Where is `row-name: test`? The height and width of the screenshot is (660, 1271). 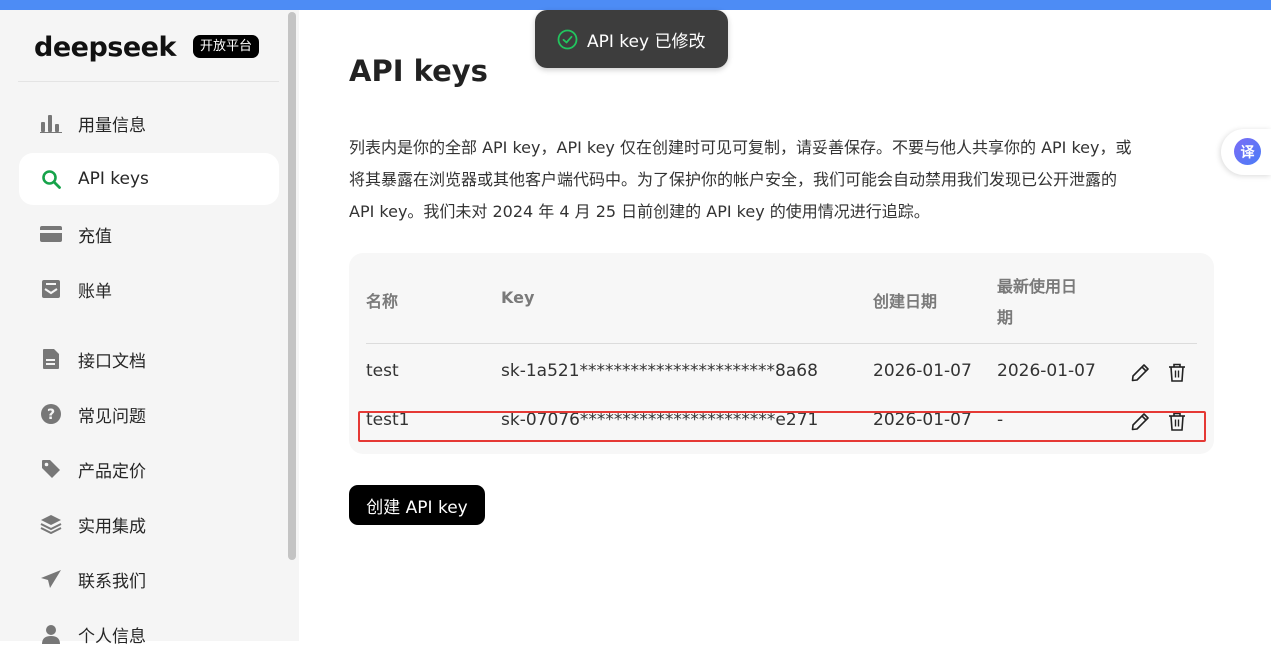
row-name: test is located at coordinates (382, 371).